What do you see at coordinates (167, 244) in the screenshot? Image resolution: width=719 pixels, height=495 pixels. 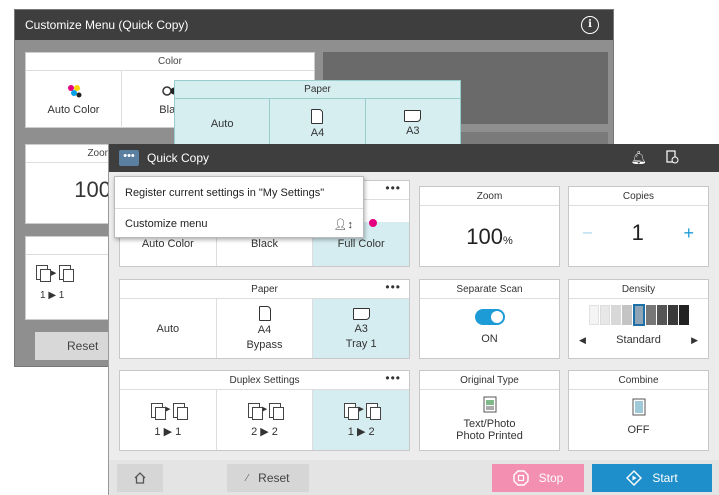 I see `auto-color-label: Auto Color` at bounding box center [167, 244].